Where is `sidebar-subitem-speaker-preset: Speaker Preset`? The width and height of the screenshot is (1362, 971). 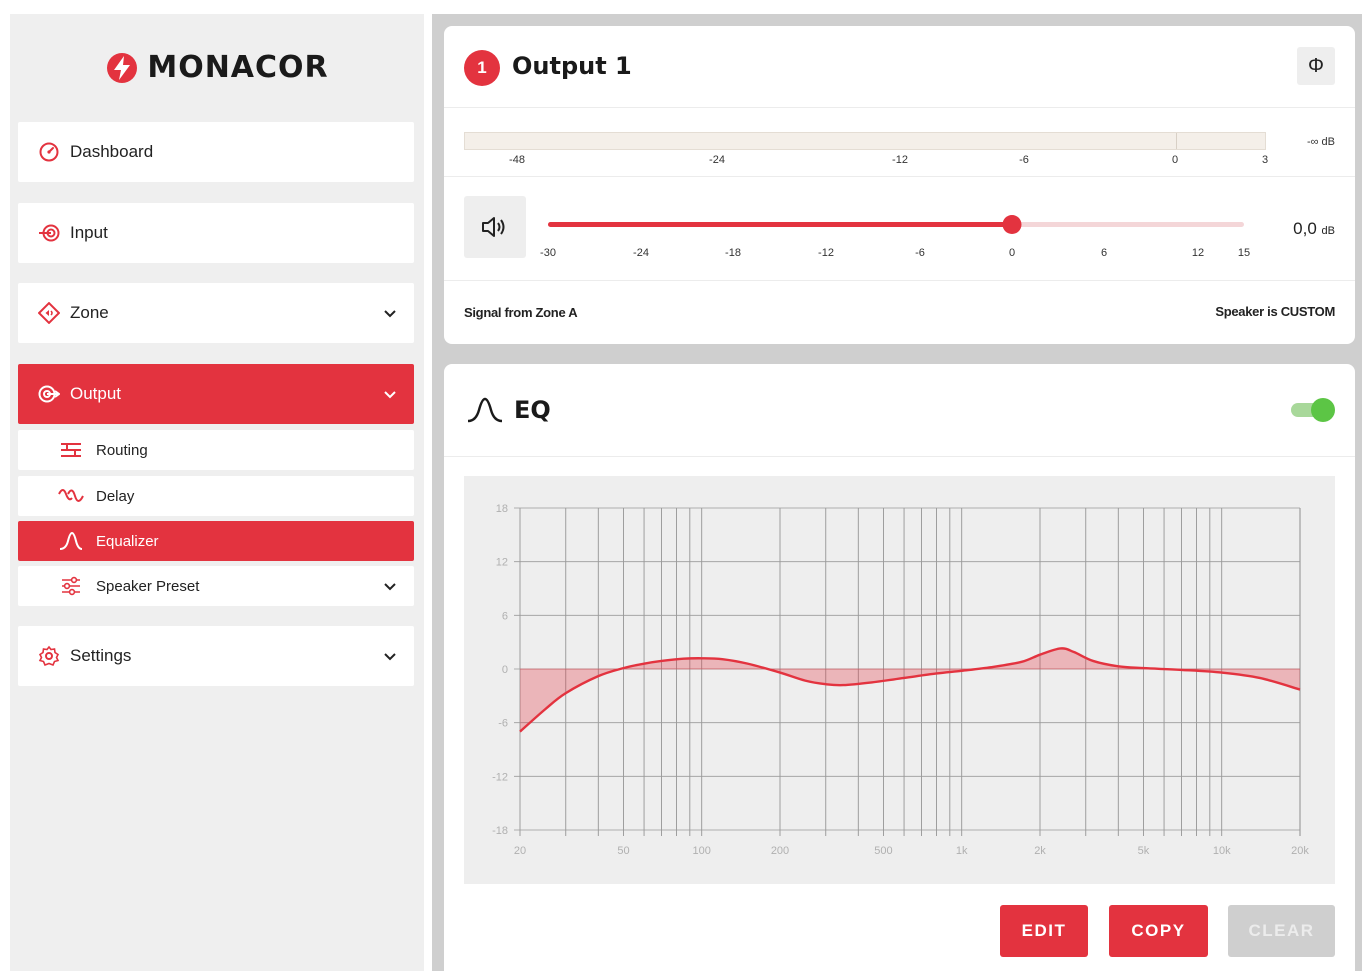 sidebar-subitem-speaker-preset: Speaker Preset is located at coordinates (216, 586).